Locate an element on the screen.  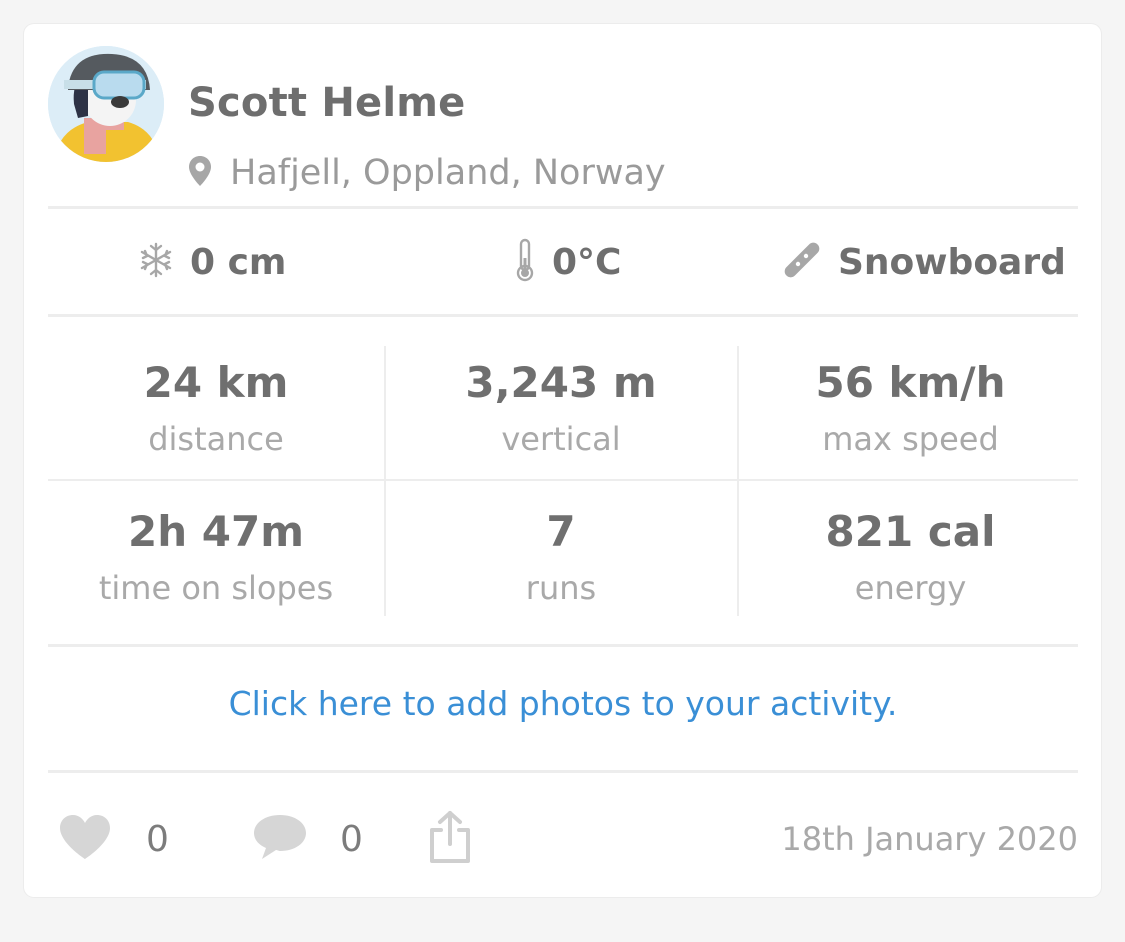
location-text: Hafjell, Oppland, Norway is located at coordinates (448, 173).